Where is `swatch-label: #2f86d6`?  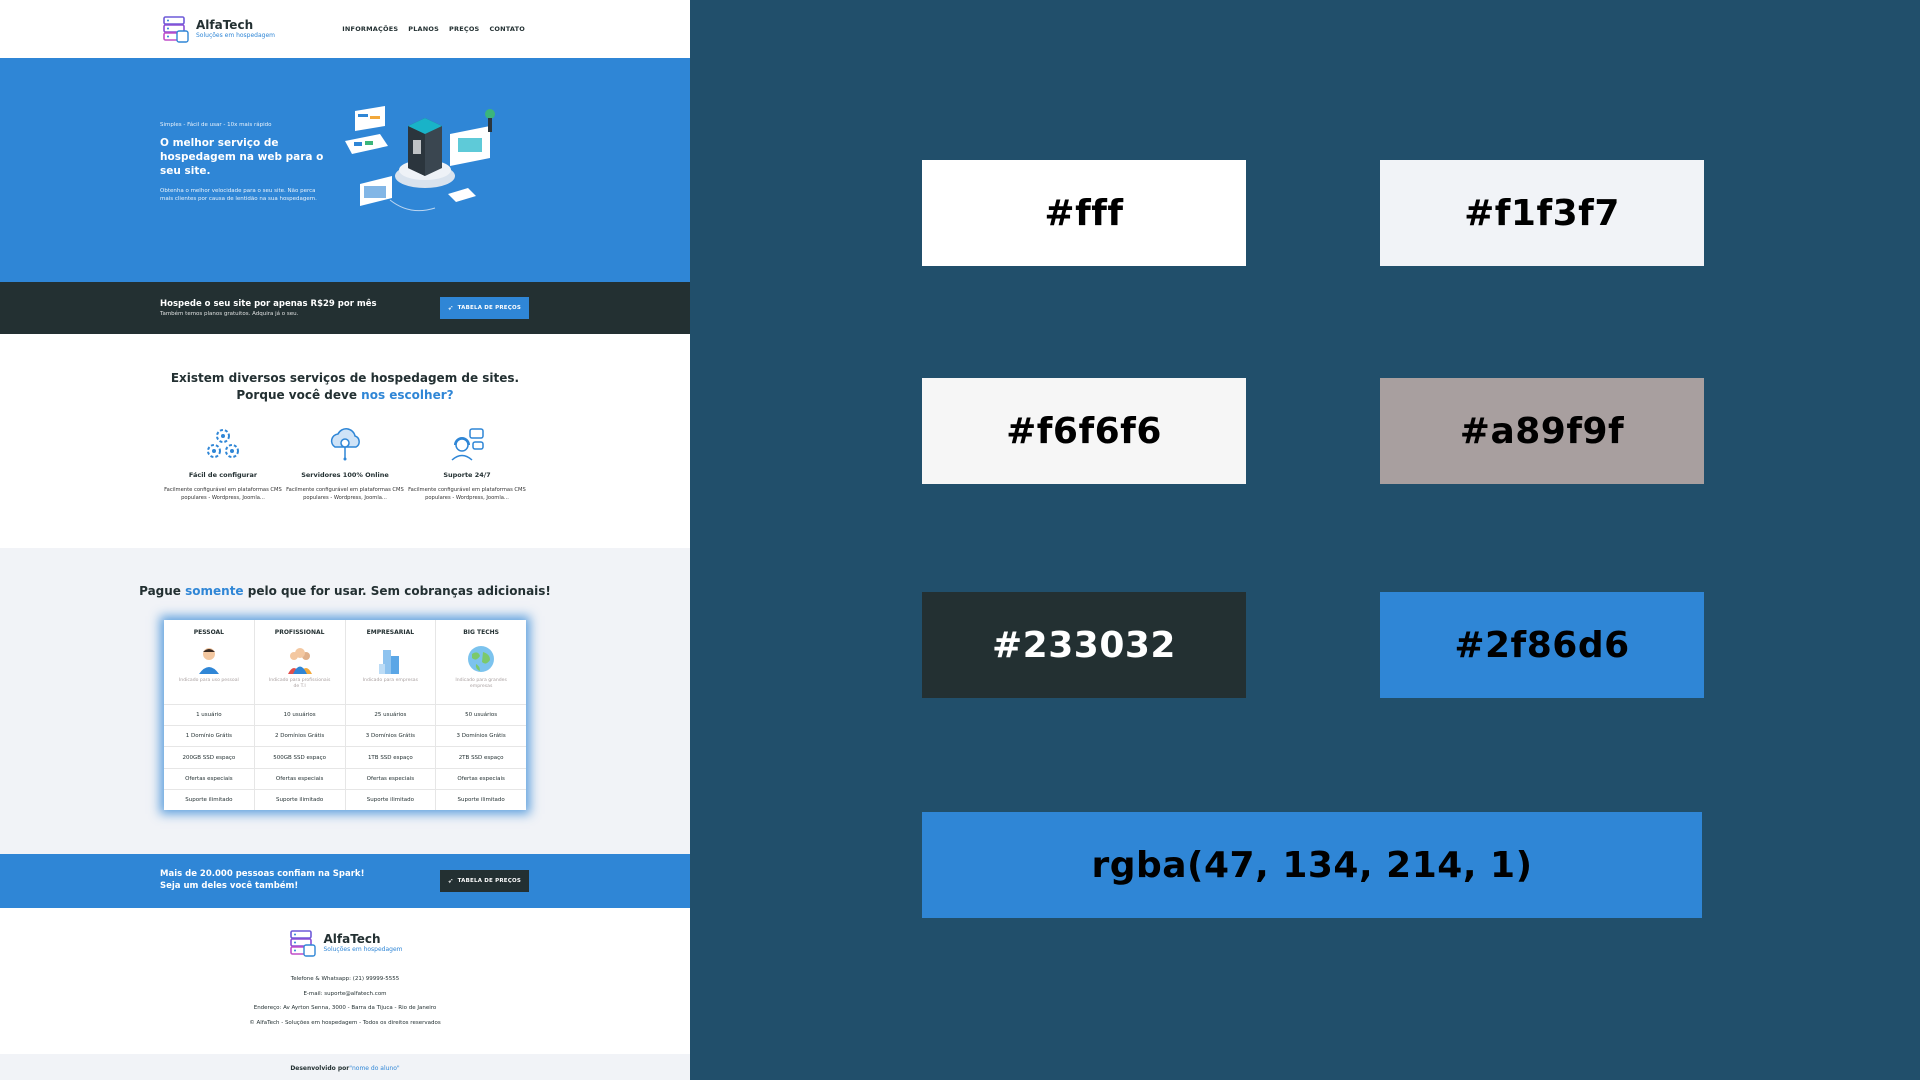
swatch-label: #2f86d6 is located at coordinates (1542, 645).